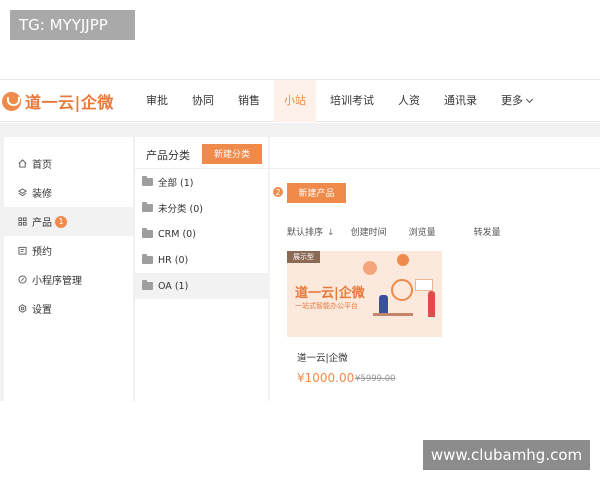  What do you see at coordinates (168, 155) in the screenshot?
I see `category-title: 产品分类` at bounding box center [168, 155].